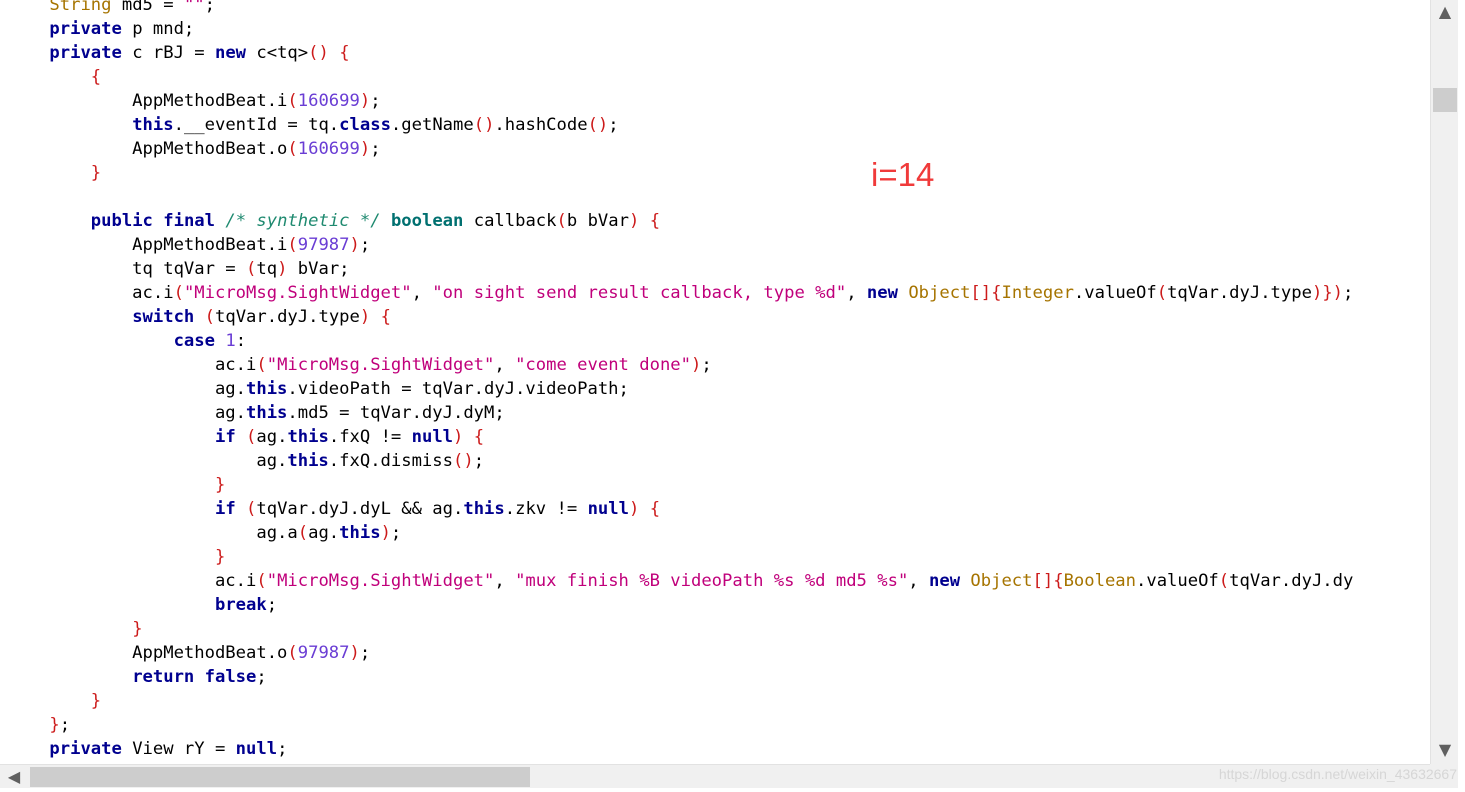 The image size is (1465, 792). I want to click on code-token: case, so click(194, 341).